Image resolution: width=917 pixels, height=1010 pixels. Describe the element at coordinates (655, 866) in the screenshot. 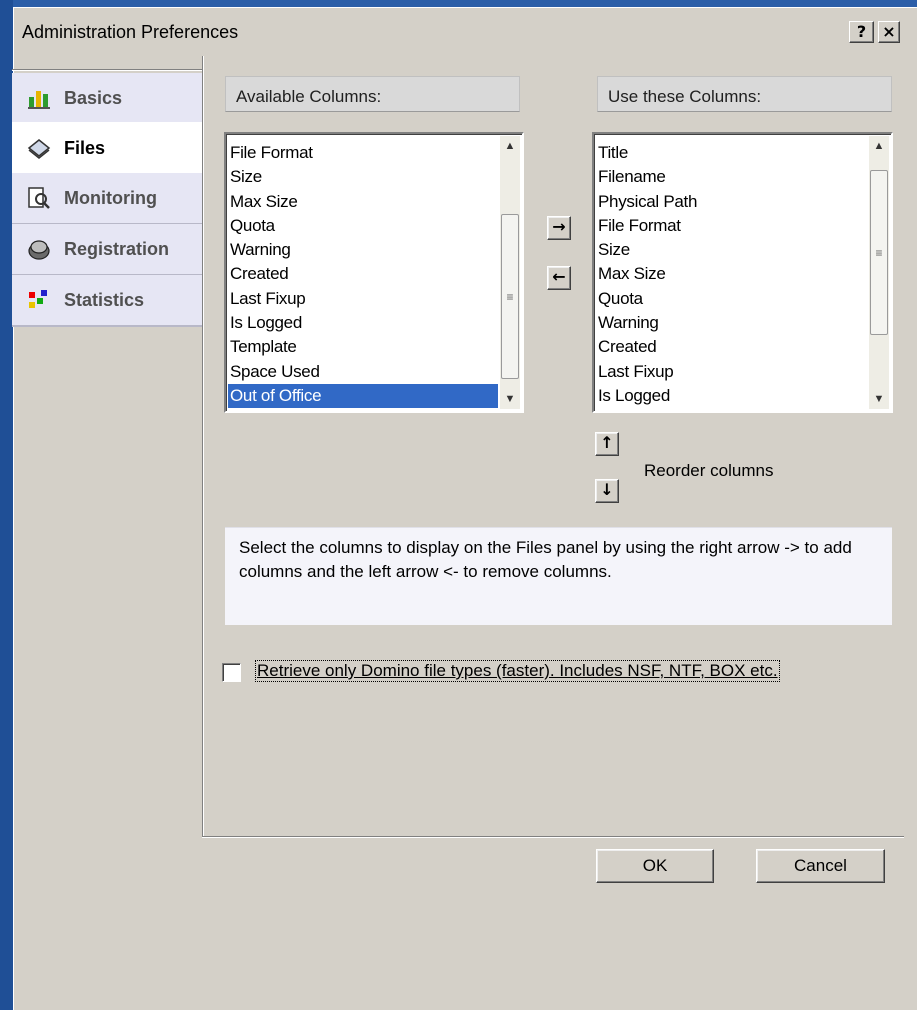

I see `ok-button: OK` at that location.